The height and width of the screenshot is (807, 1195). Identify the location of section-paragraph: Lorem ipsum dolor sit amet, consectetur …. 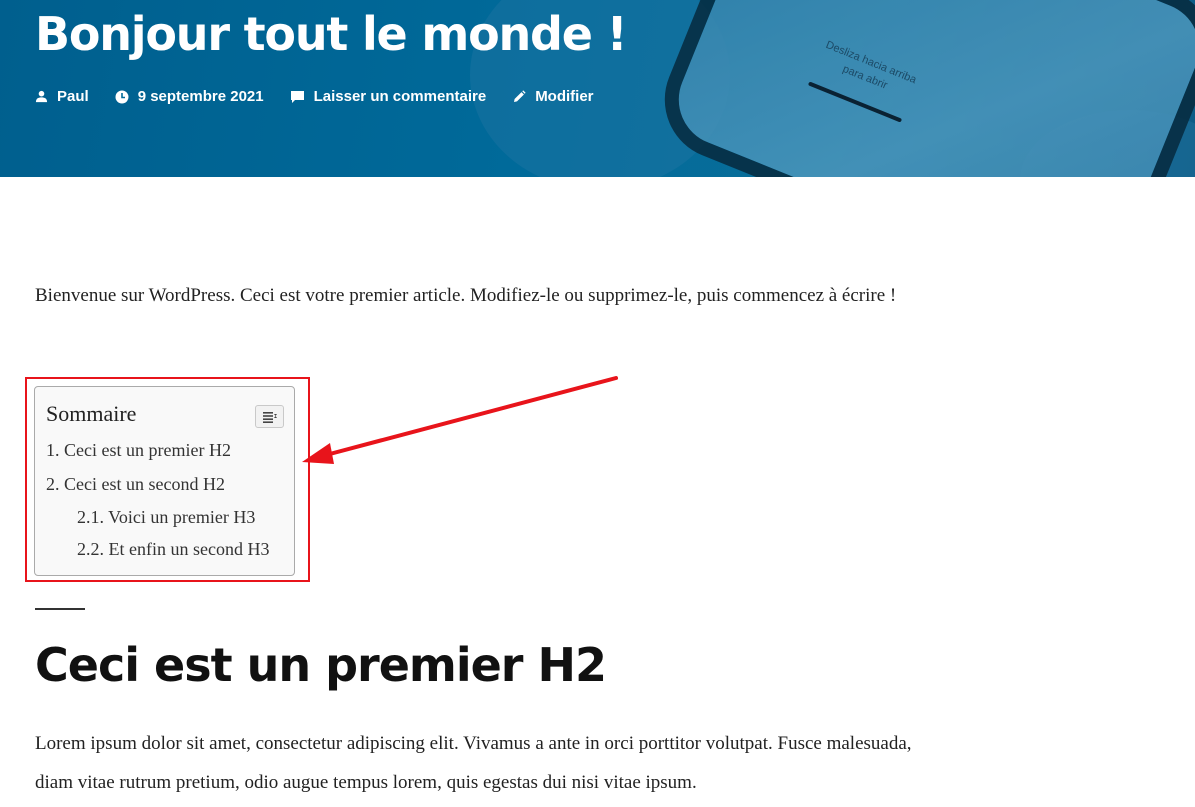
(473, 763).